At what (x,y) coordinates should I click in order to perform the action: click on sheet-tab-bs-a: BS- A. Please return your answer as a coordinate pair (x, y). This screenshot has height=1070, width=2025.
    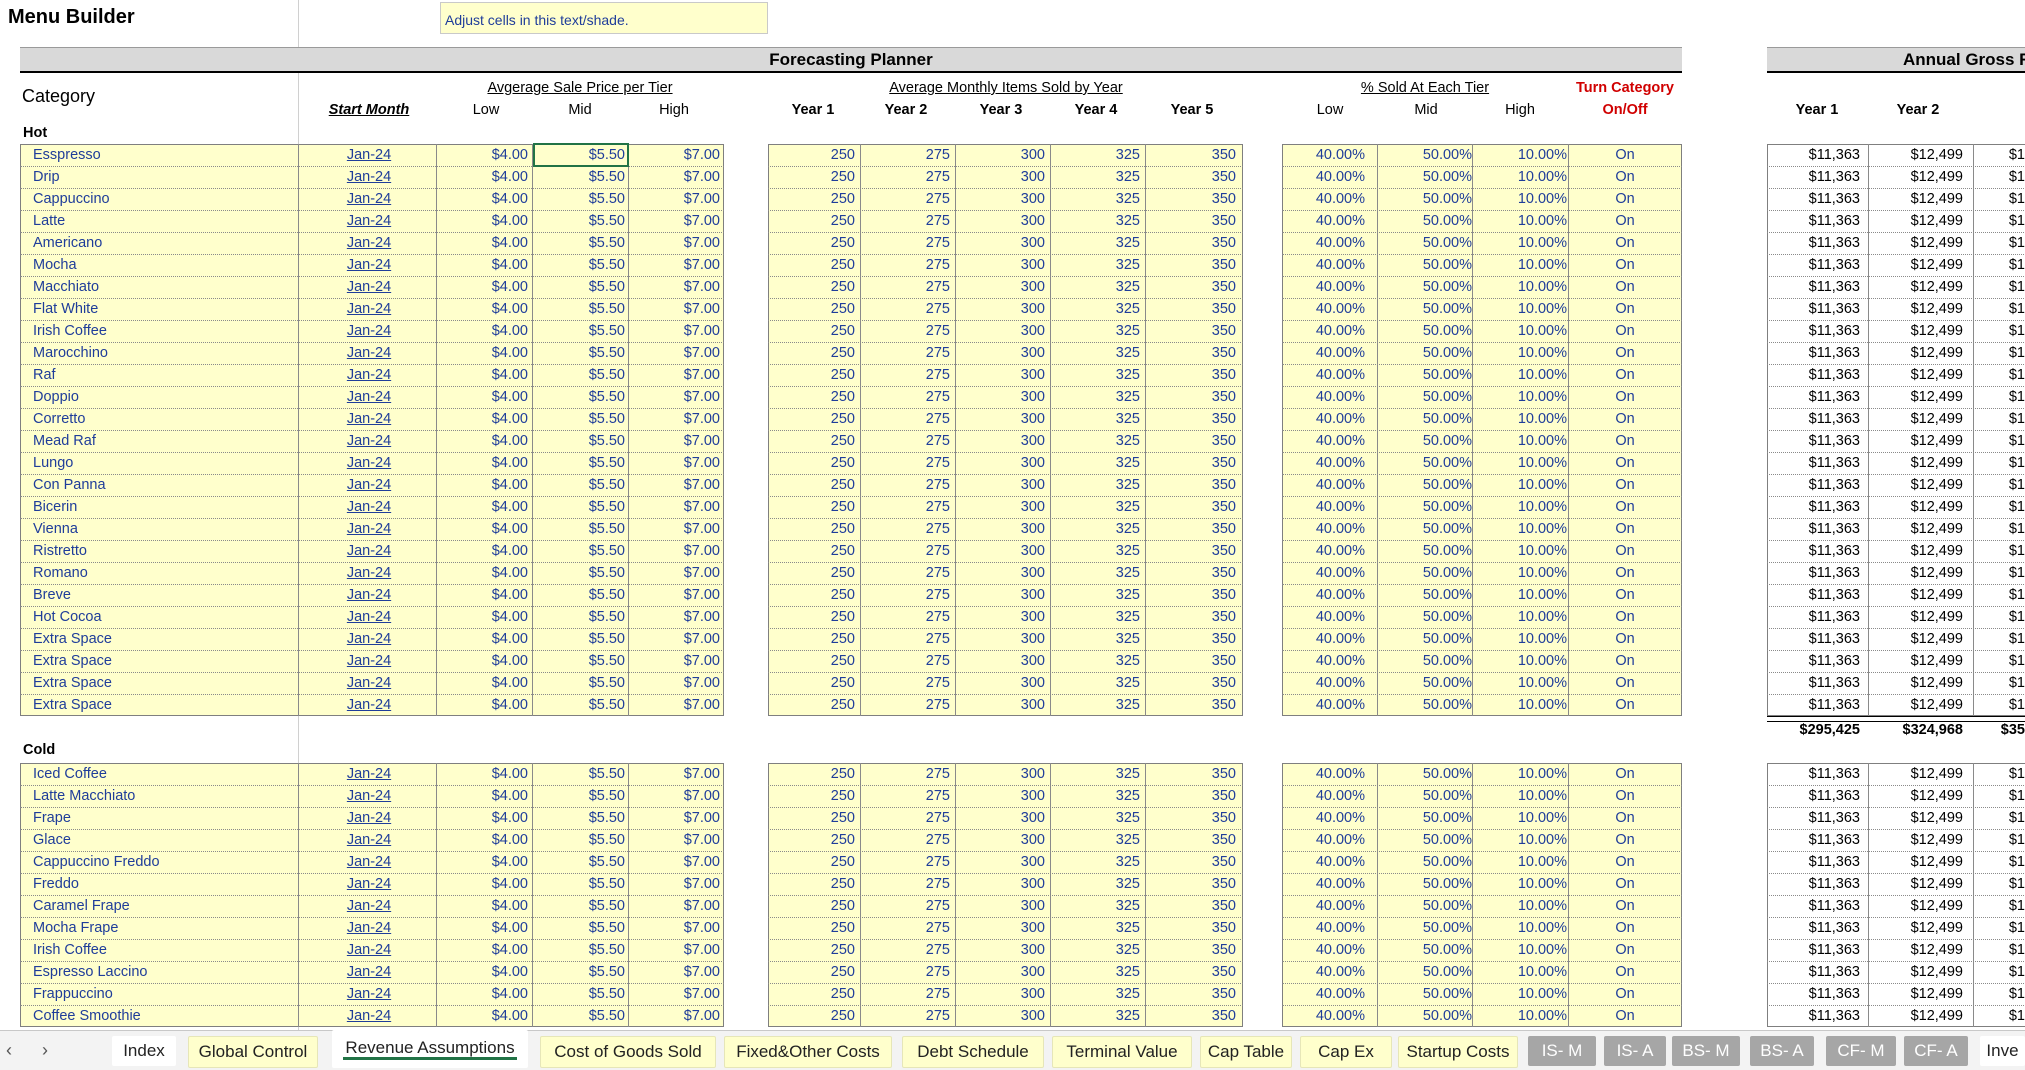
    Looking at the image, I should click on (1782, 1051).